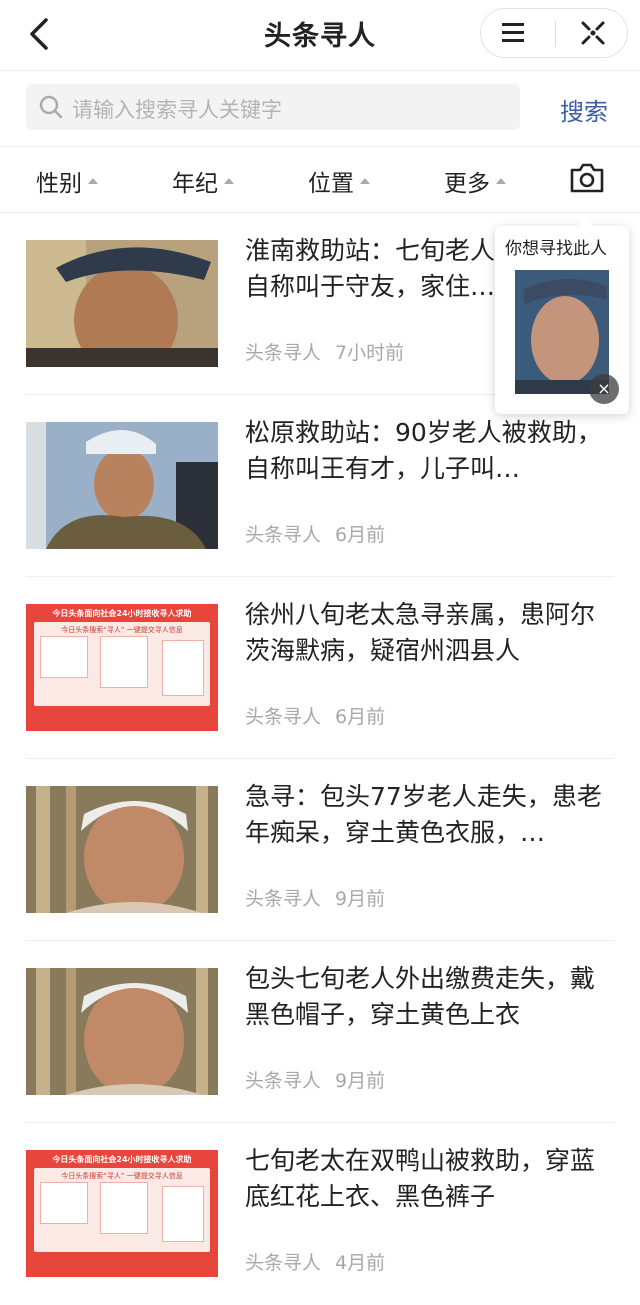 This screenshot has width=640, height=1305. What do you see at coordinates (593, 33) in the screenshot?
I see `close-icon` at bounding box center [593, 33].